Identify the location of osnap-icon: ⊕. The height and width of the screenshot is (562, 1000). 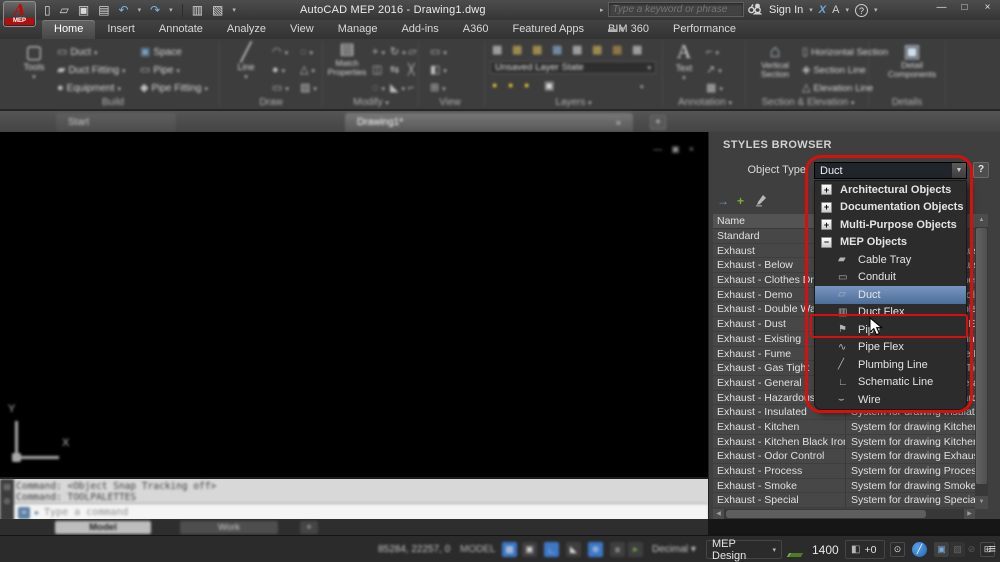
(595, 549).